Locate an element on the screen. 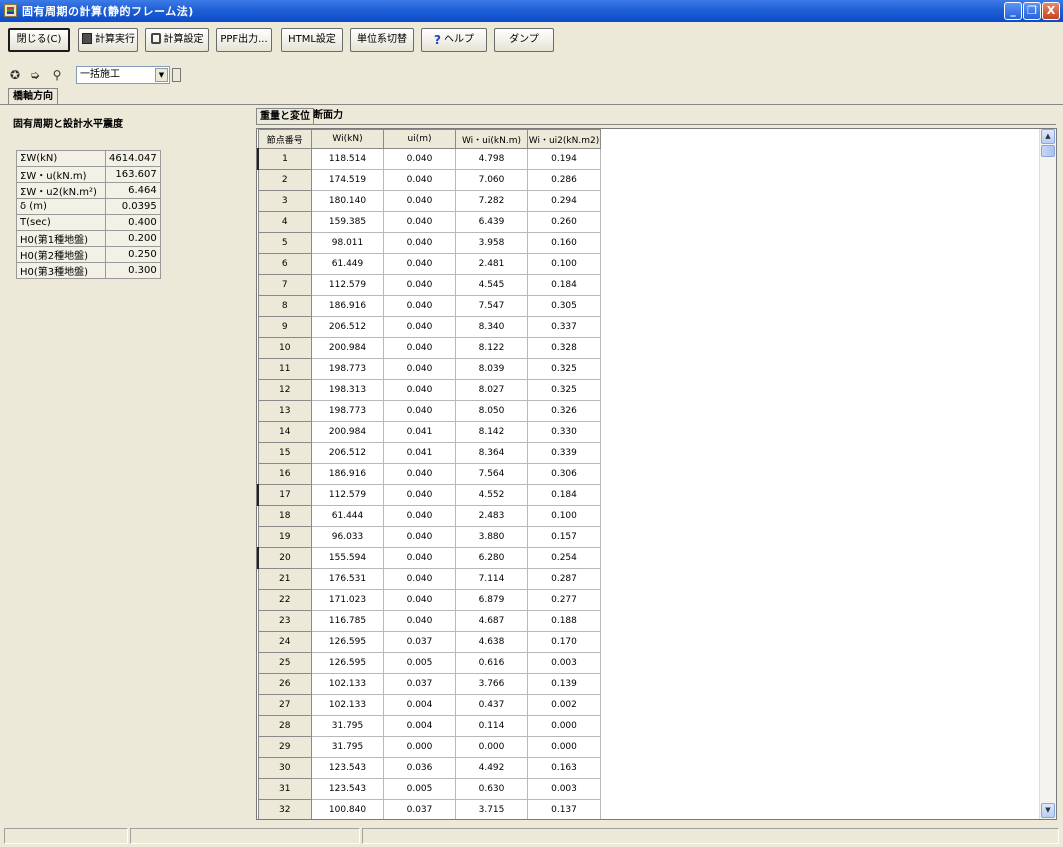 The width and height of the screenshot is (1063, 847). node-number: 27 is located at coordinates (284, 705).